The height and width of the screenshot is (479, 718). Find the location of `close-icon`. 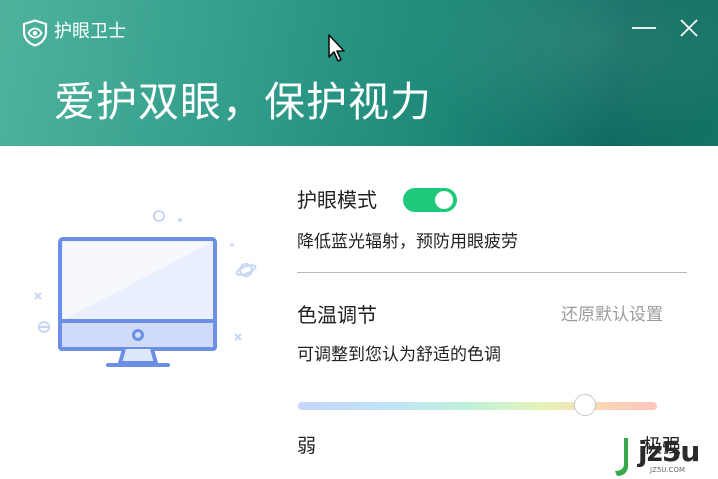

close-icon is located at coordinates (689, 28).